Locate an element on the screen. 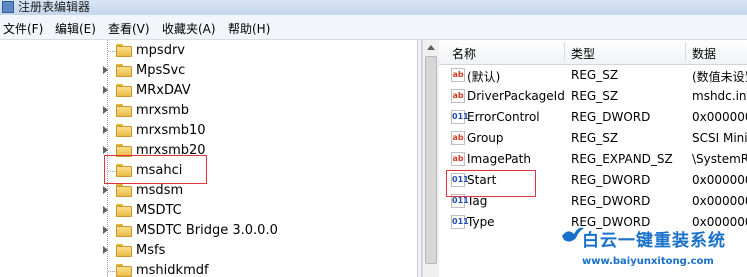  value-data: (数值未设置 is located at coordinates (719, 77).